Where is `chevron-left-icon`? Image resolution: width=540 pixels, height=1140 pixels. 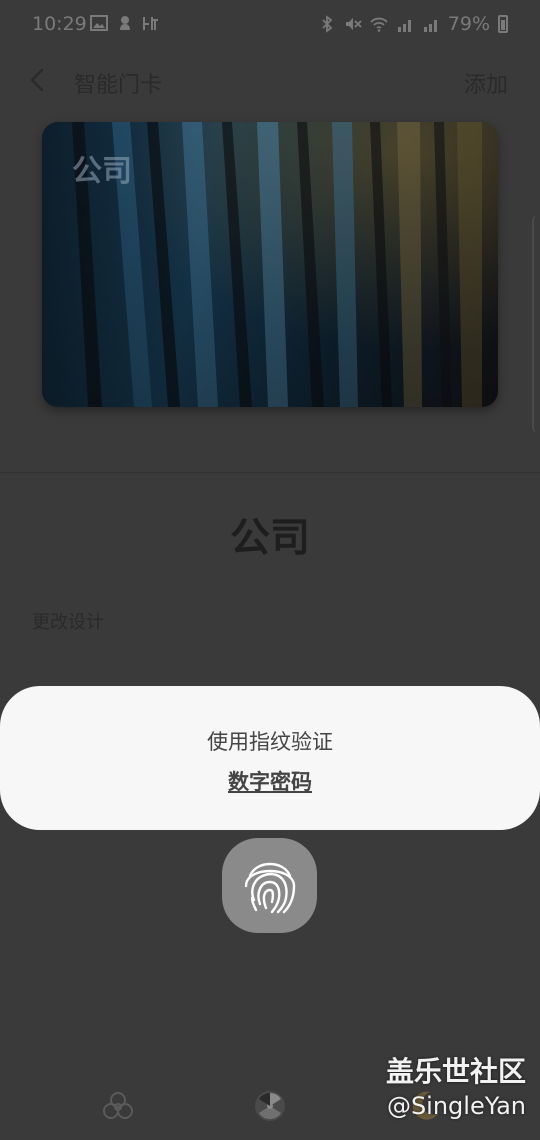 chevron-left-icon is located at coordinates (38, 80).